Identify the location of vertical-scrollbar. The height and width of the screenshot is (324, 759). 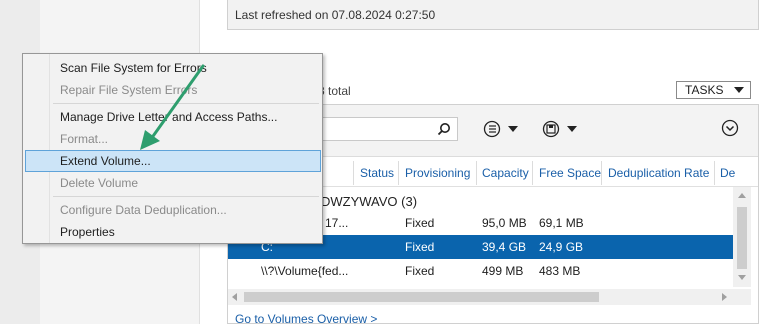
(742, 237).